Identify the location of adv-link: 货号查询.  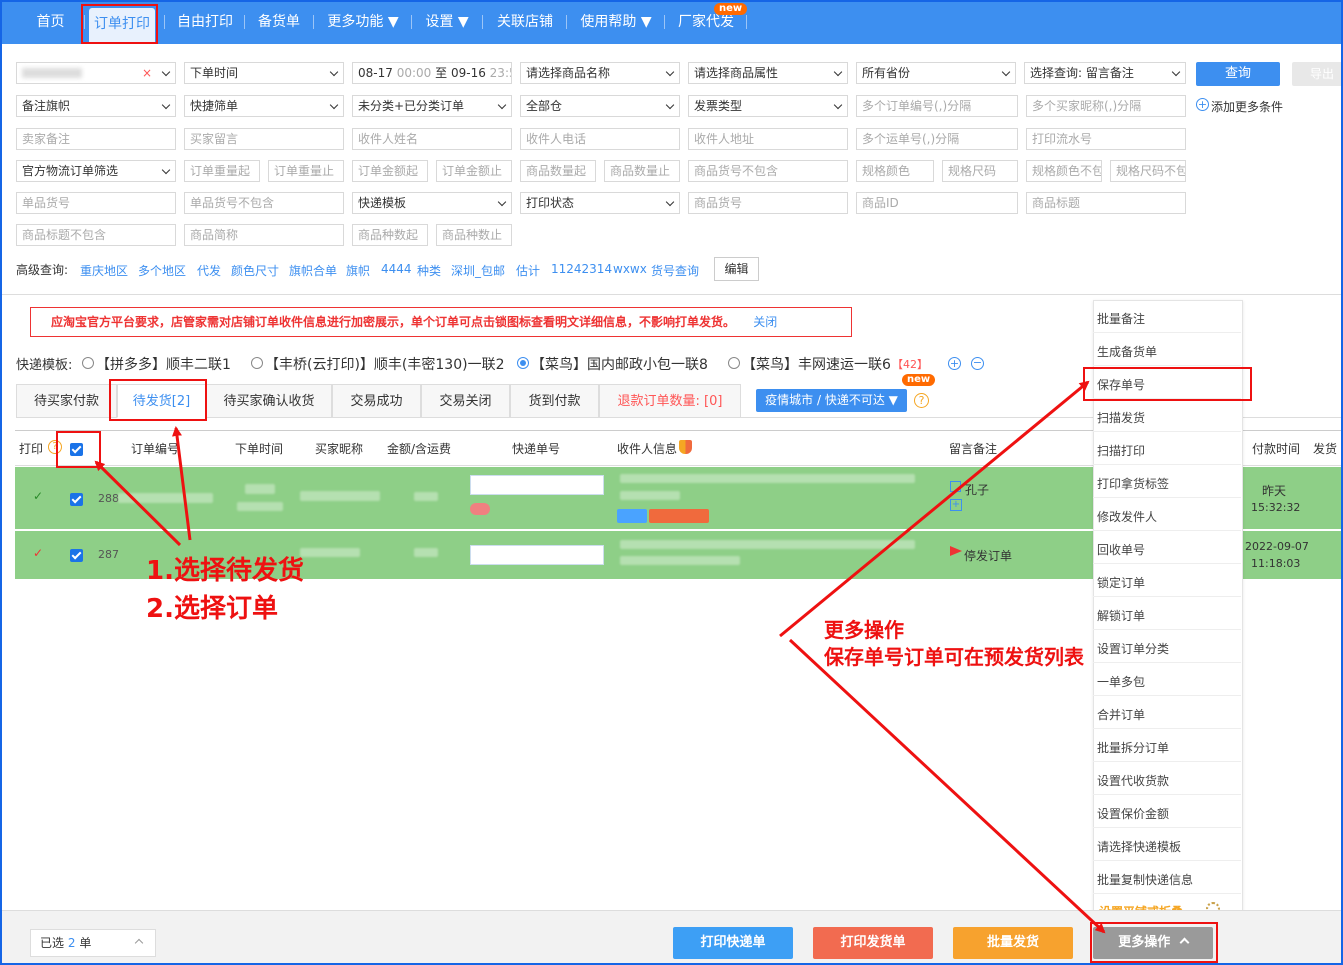
(675, 270).